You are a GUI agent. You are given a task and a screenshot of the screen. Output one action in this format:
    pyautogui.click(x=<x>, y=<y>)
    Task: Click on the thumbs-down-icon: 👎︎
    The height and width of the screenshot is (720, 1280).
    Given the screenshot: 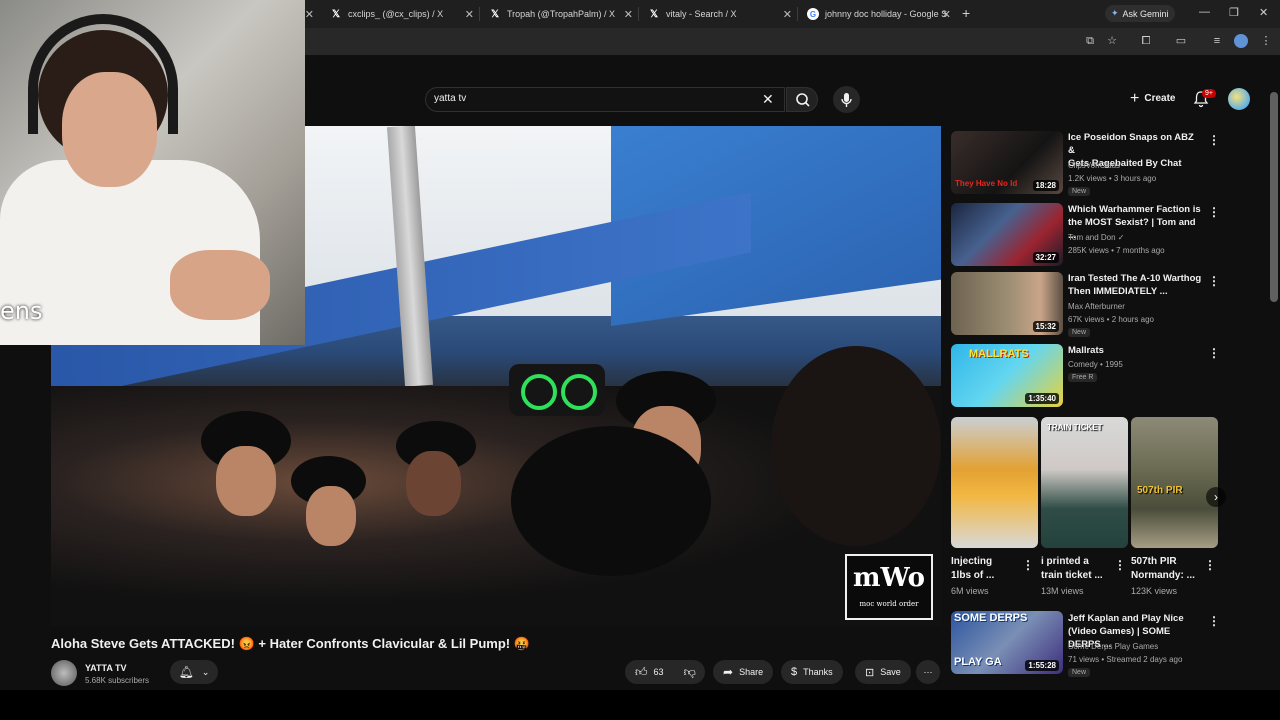 What is the action you would take?
    pyautogui.click(x=690, y=672)
    